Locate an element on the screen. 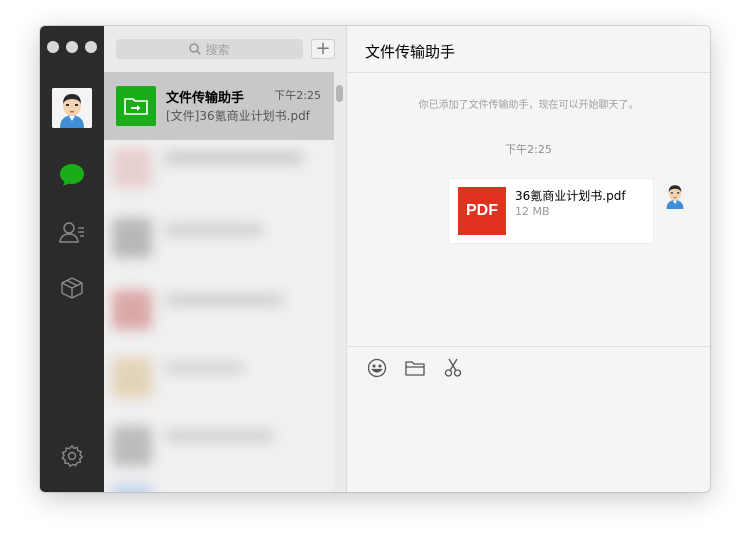 Image resolution: width=750 pixels, height=534 pixels. conversation-name: 文件传输助手 is located at coordinates (205, 98).